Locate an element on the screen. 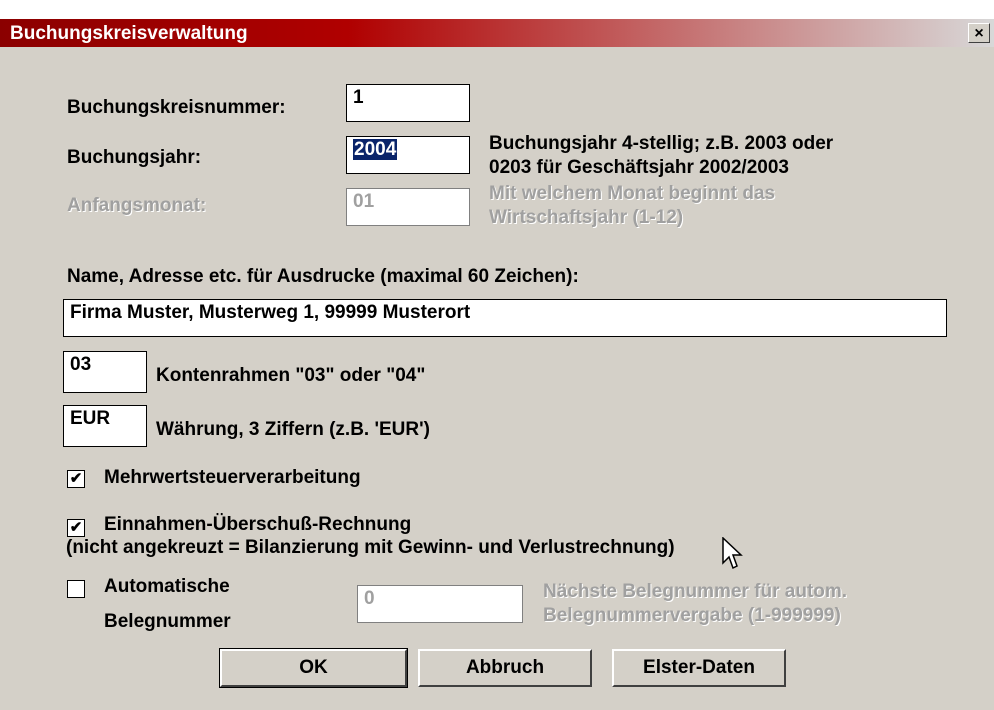 This screenshot has height=710, width=994. belegnummer-value: 0 is located at coordinates (369, 598).